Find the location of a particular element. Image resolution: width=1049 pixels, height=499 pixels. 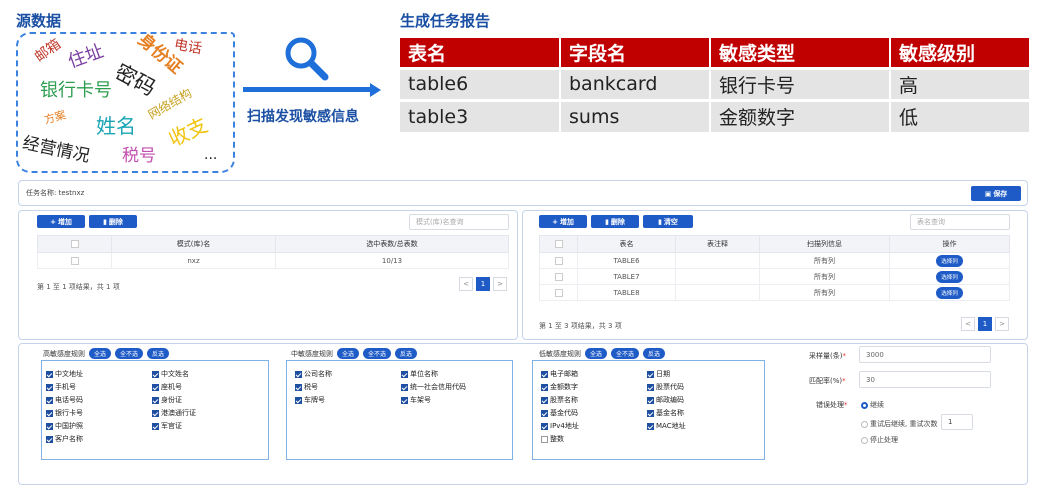

report-row: table6 bankcard 银行卡号 高 is located at coordinates (715, 83).